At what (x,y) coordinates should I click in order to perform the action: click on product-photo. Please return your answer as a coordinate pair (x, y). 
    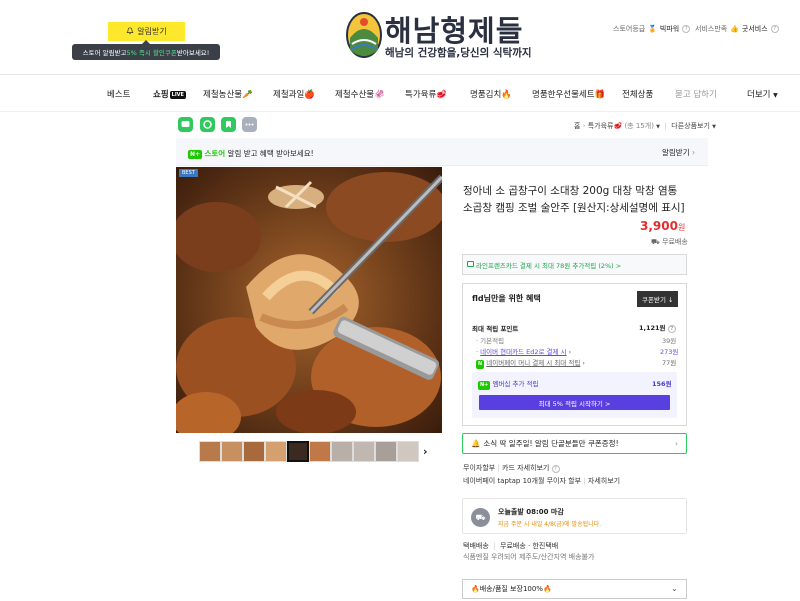
    Looking at the image, I should click on (309, 300).